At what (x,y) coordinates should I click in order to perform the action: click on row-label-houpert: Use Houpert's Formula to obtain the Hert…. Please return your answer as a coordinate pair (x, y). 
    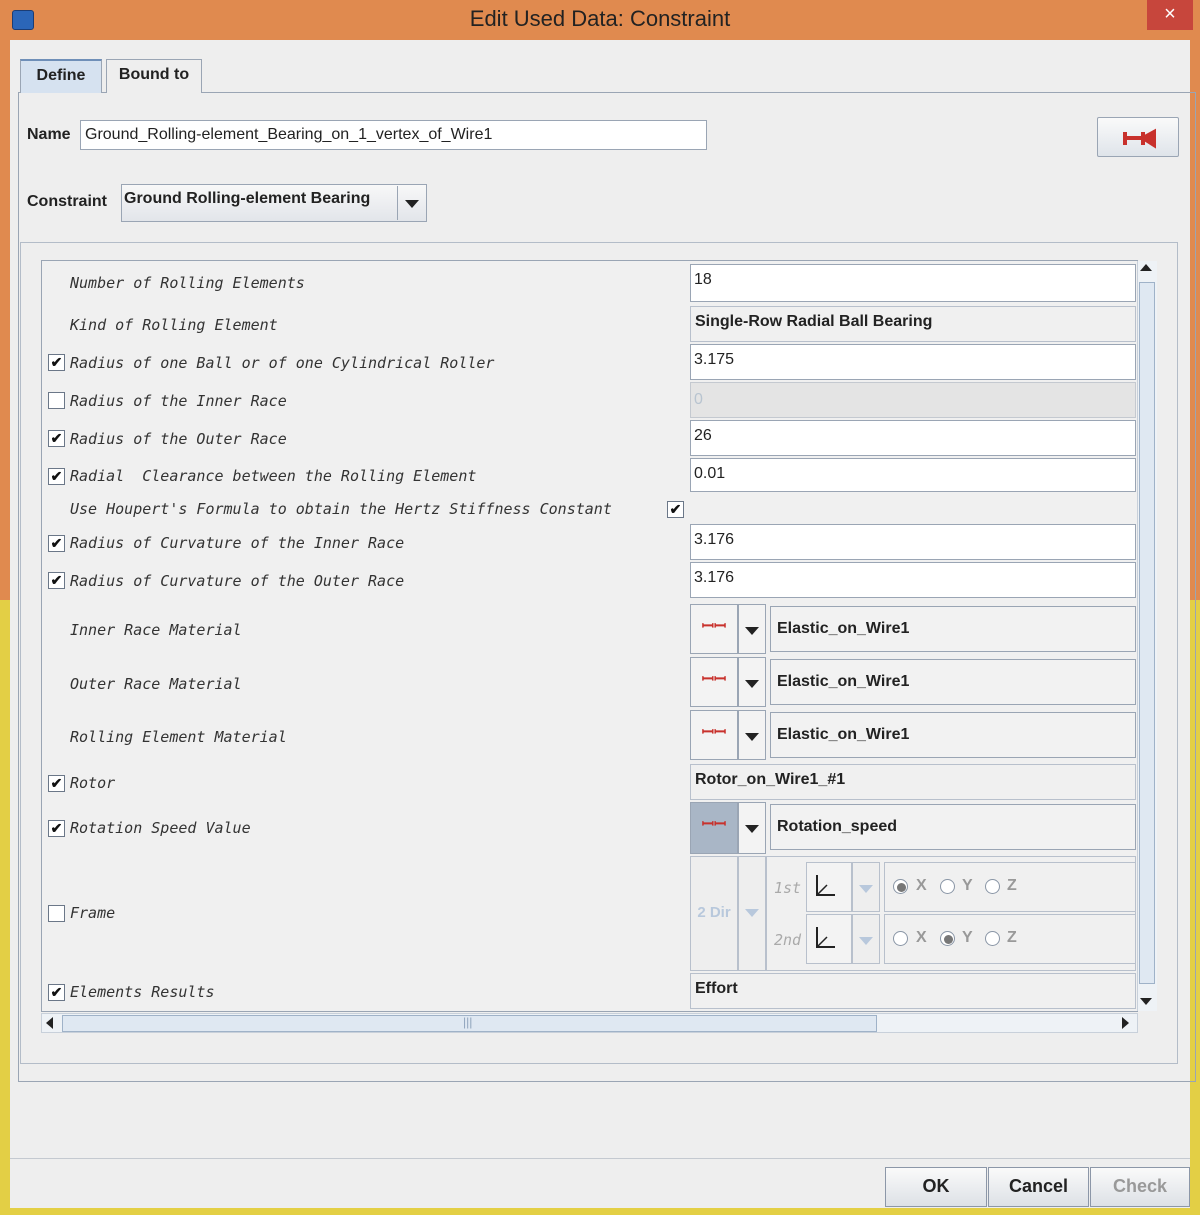
    Looking at the image, I should click on (341, 509).